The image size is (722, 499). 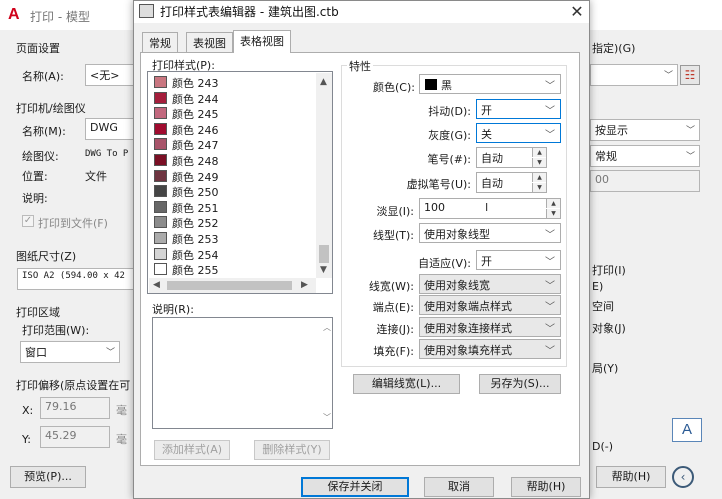 I want to click on scroll-down-icon: ▼, so click(x=323, y=270).